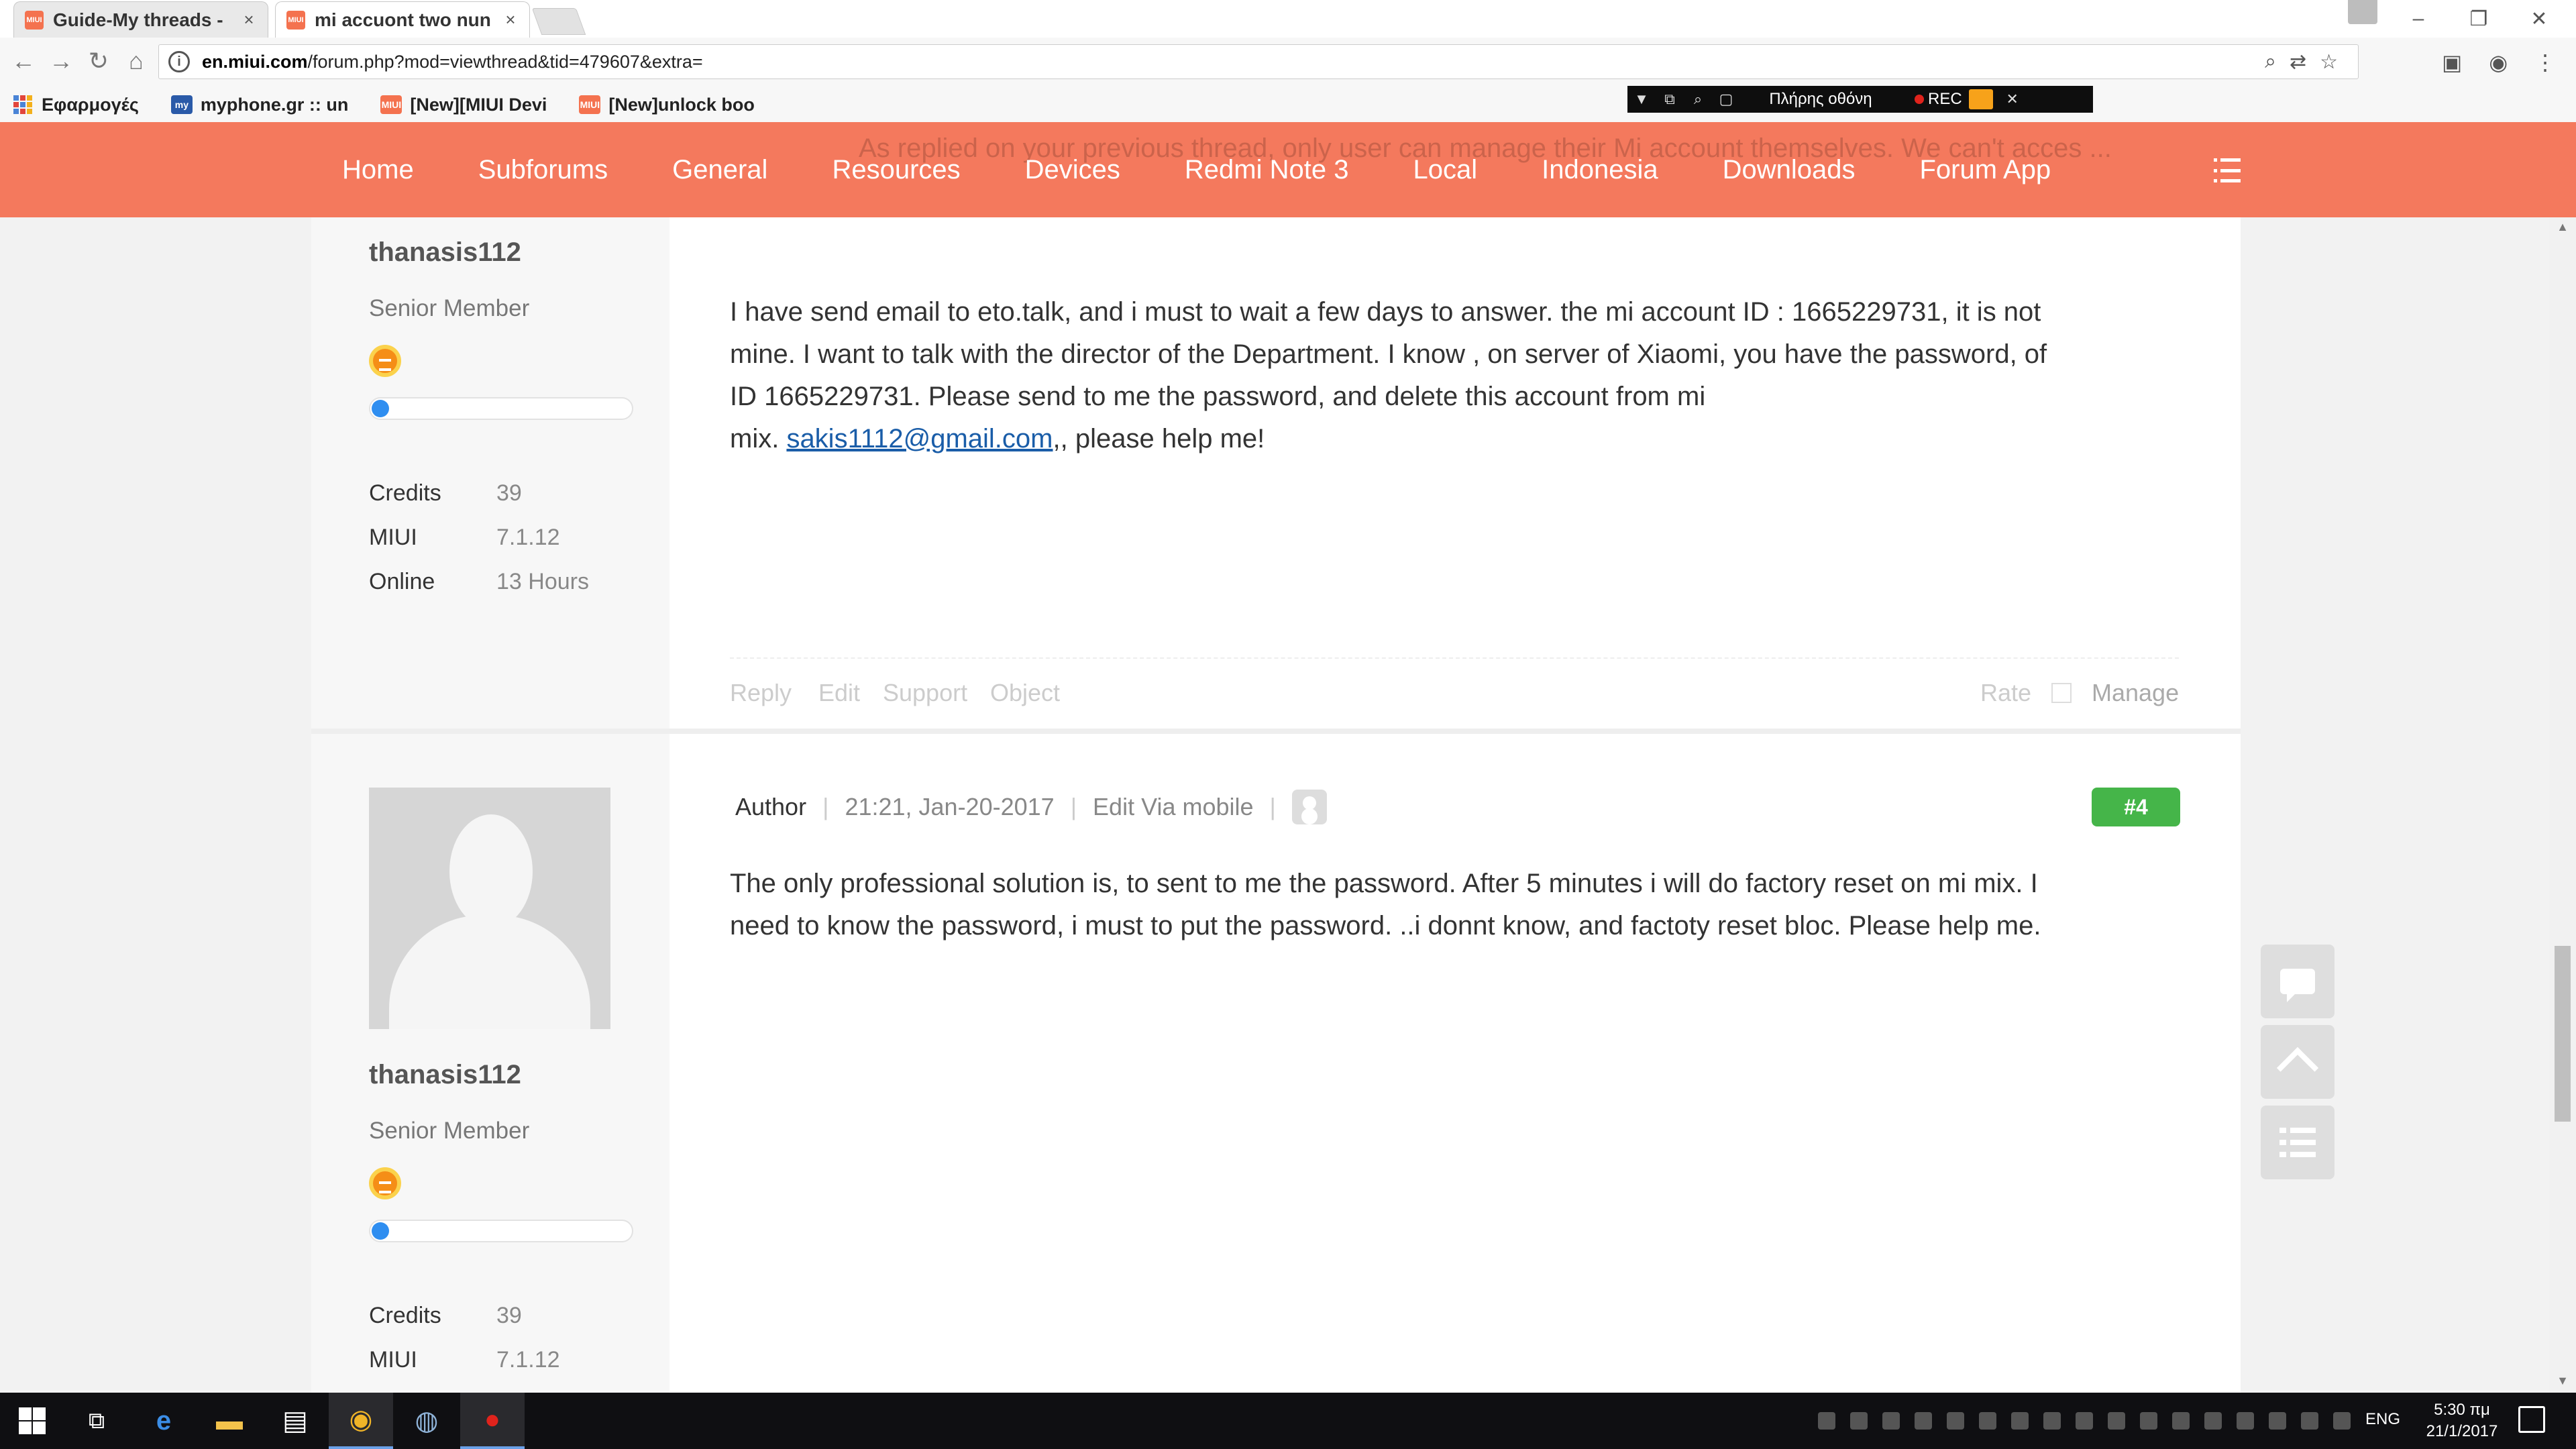  What do you see at coordinates (229, 1421) in the screenshot?
I see `file-explorer-icon: ▬` at bounding box center [229, 1421].